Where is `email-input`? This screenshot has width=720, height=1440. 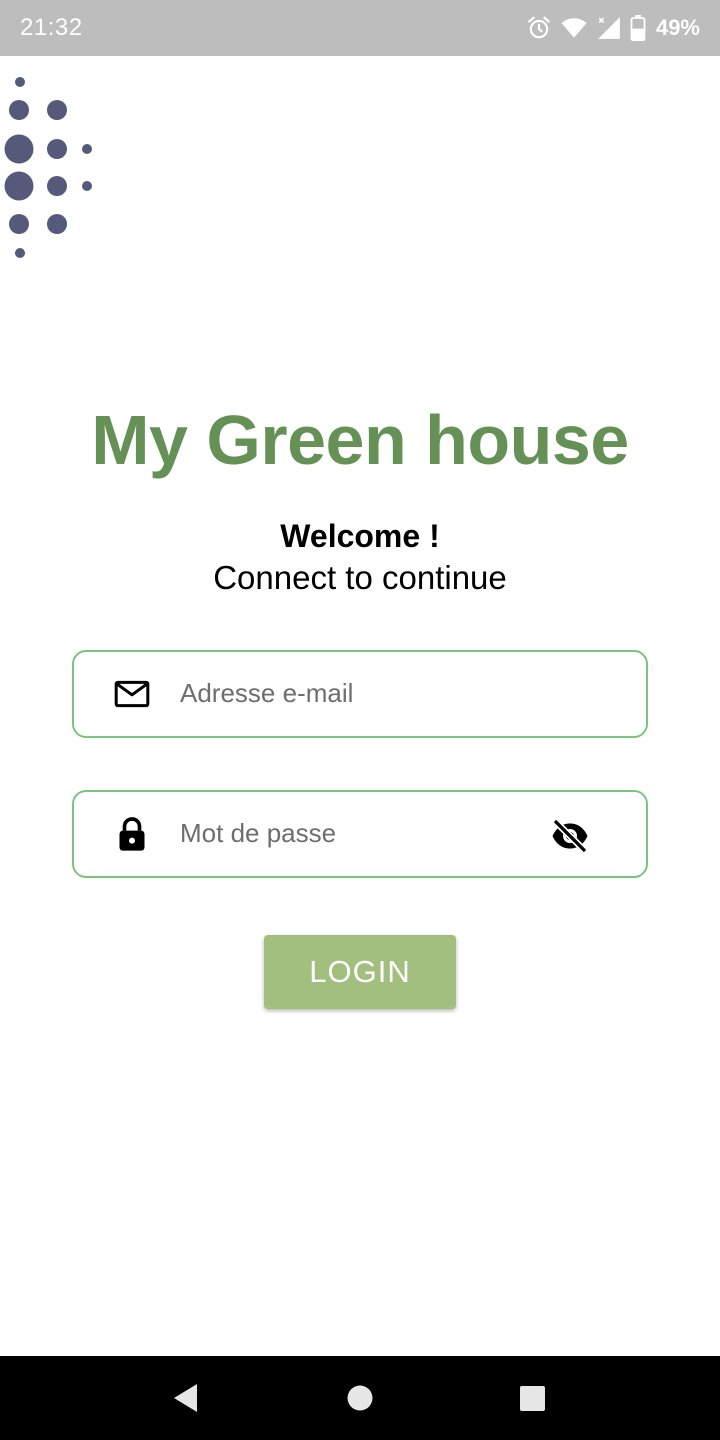 email-input is located at coordinates (360, 693).